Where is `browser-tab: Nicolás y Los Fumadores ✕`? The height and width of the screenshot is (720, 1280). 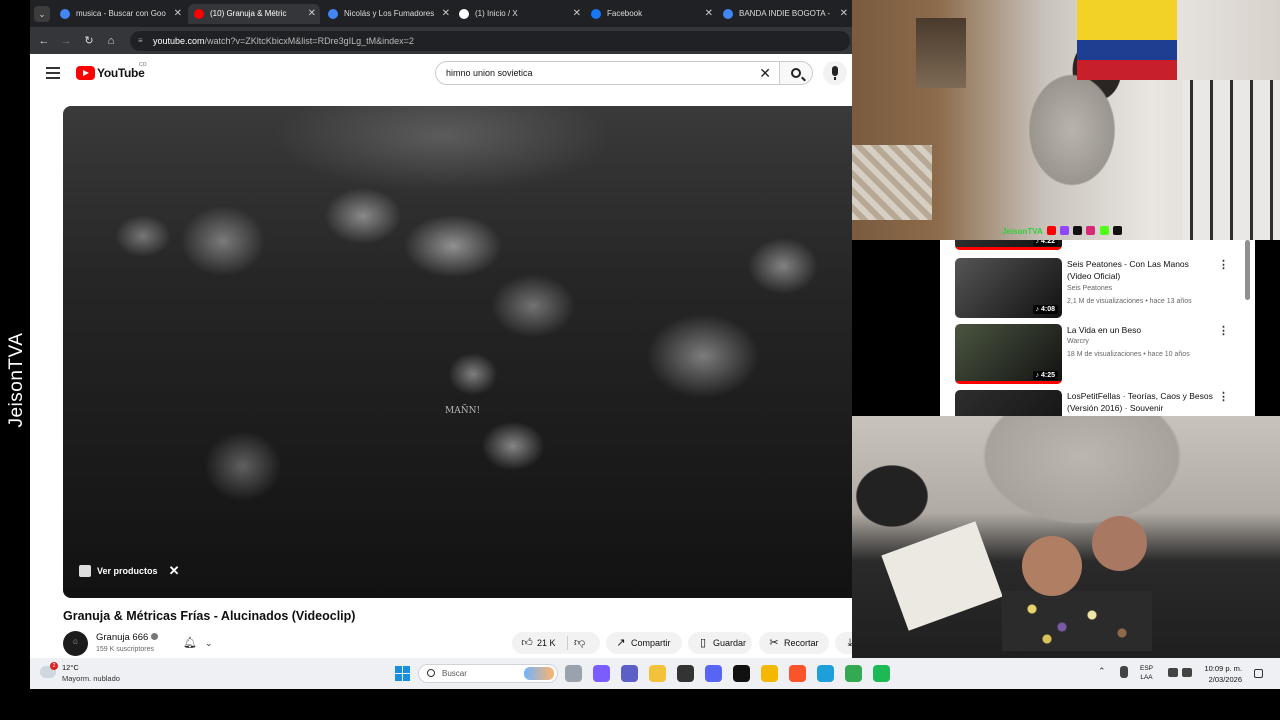 browser-tab: Nicolás y Los Fumadores ✕ is located at coordinates (388, 14).